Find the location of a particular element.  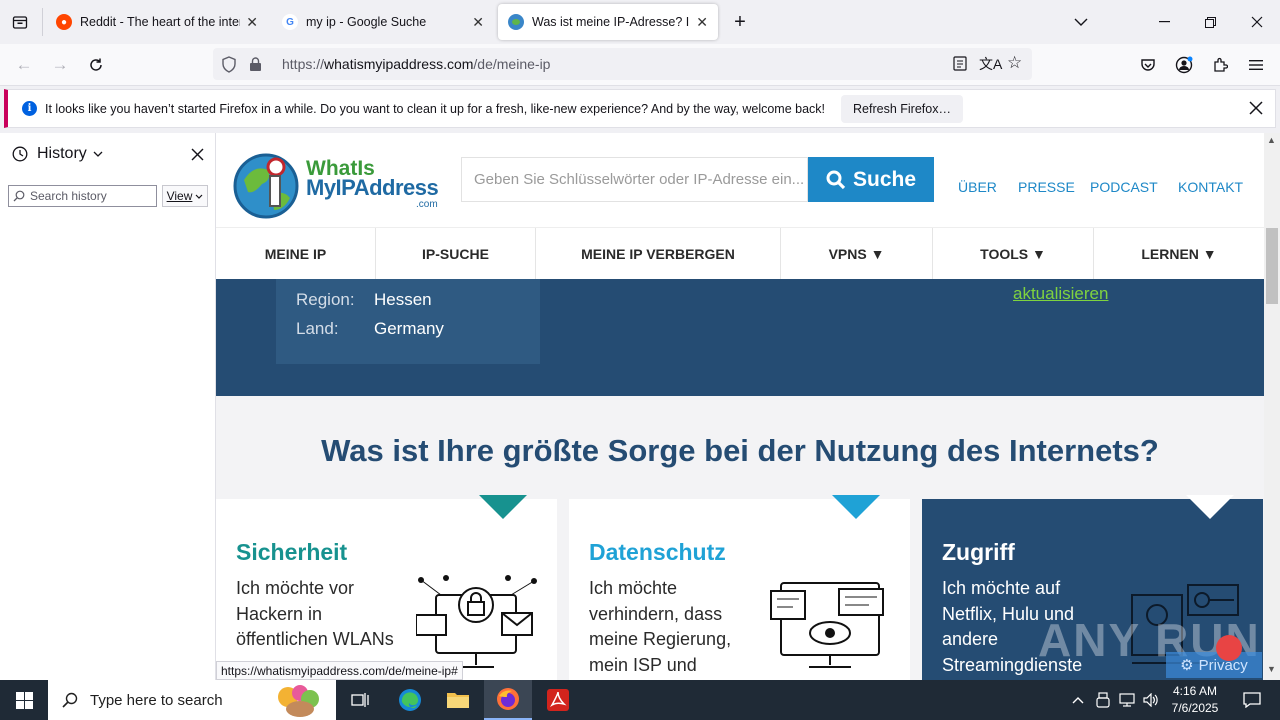

country-row: Land: Germany is located at coordinates (370, 329).